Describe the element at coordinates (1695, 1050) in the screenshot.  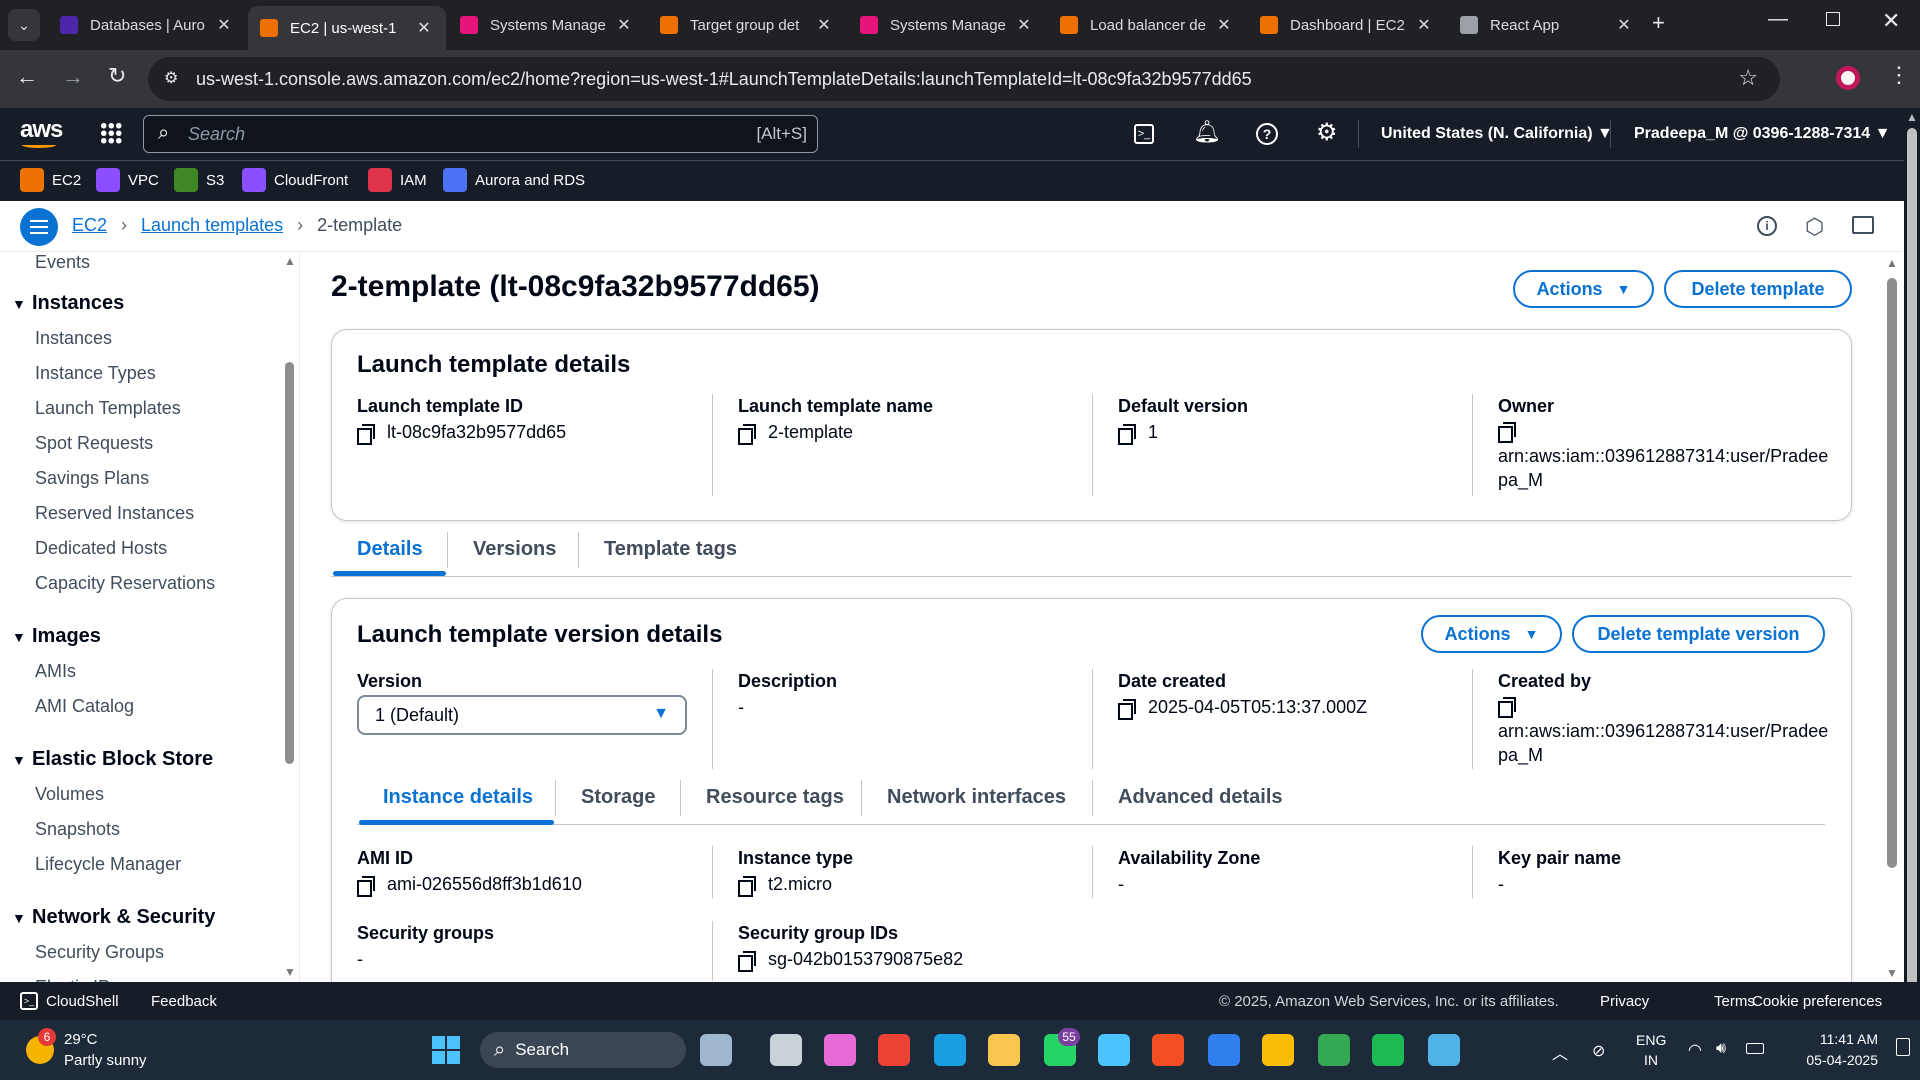
I see `wifi-icon: ◠` at that location.